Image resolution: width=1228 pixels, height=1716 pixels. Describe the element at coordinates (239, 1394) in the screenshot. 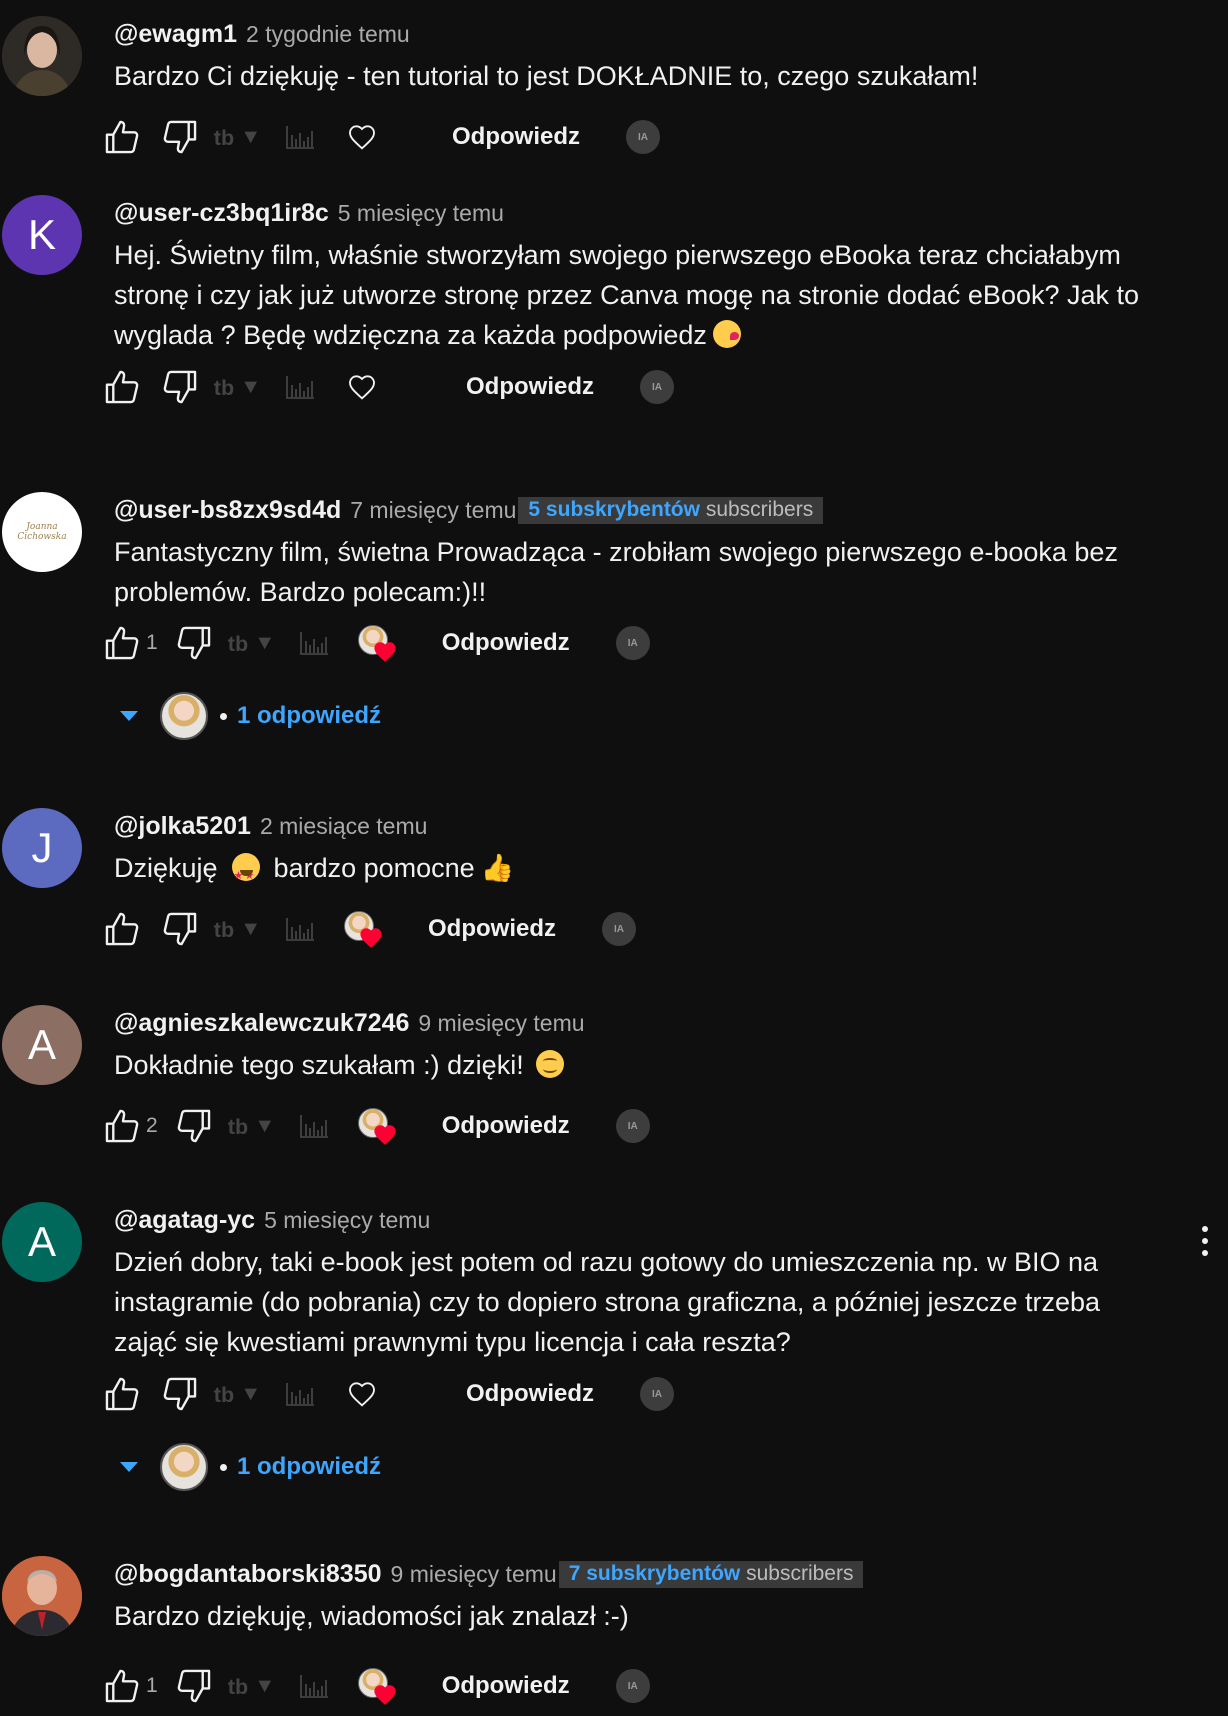

I see `extension-logo-icon` at that location.